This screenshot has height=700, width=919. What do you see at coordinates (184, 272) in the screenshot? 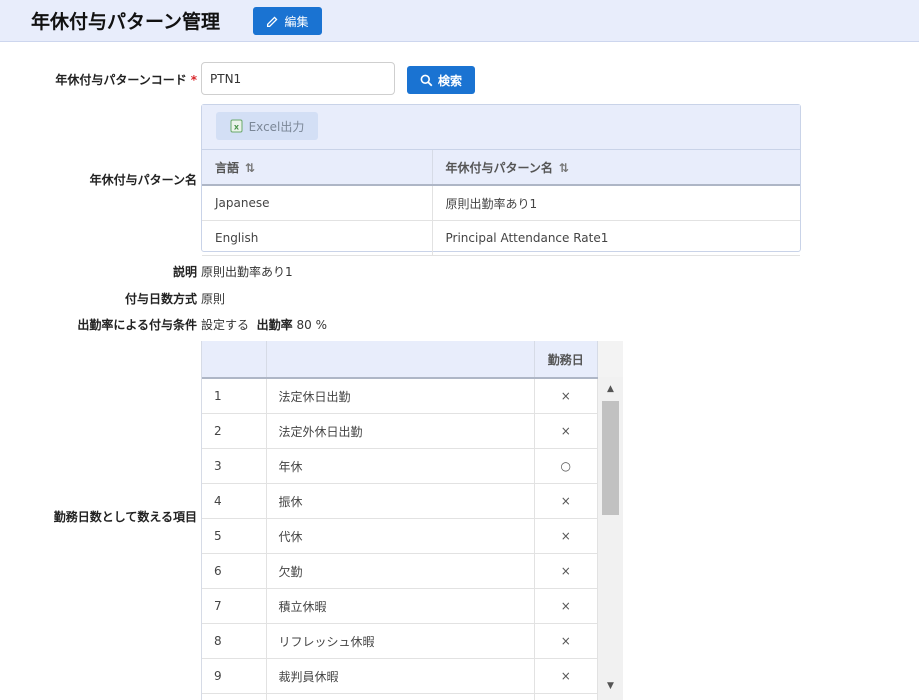
I see `description-label: 説明` at bounding box center [184, 272].